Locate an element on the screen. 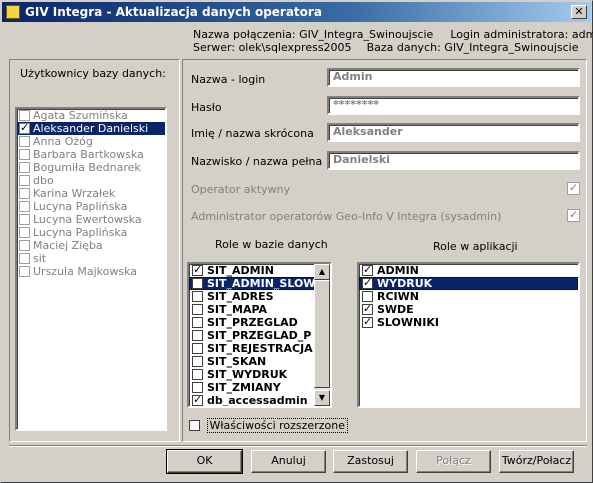 The image size is (593, 483). role-name: SLOWNIKI is located at coordinates (408, 322).